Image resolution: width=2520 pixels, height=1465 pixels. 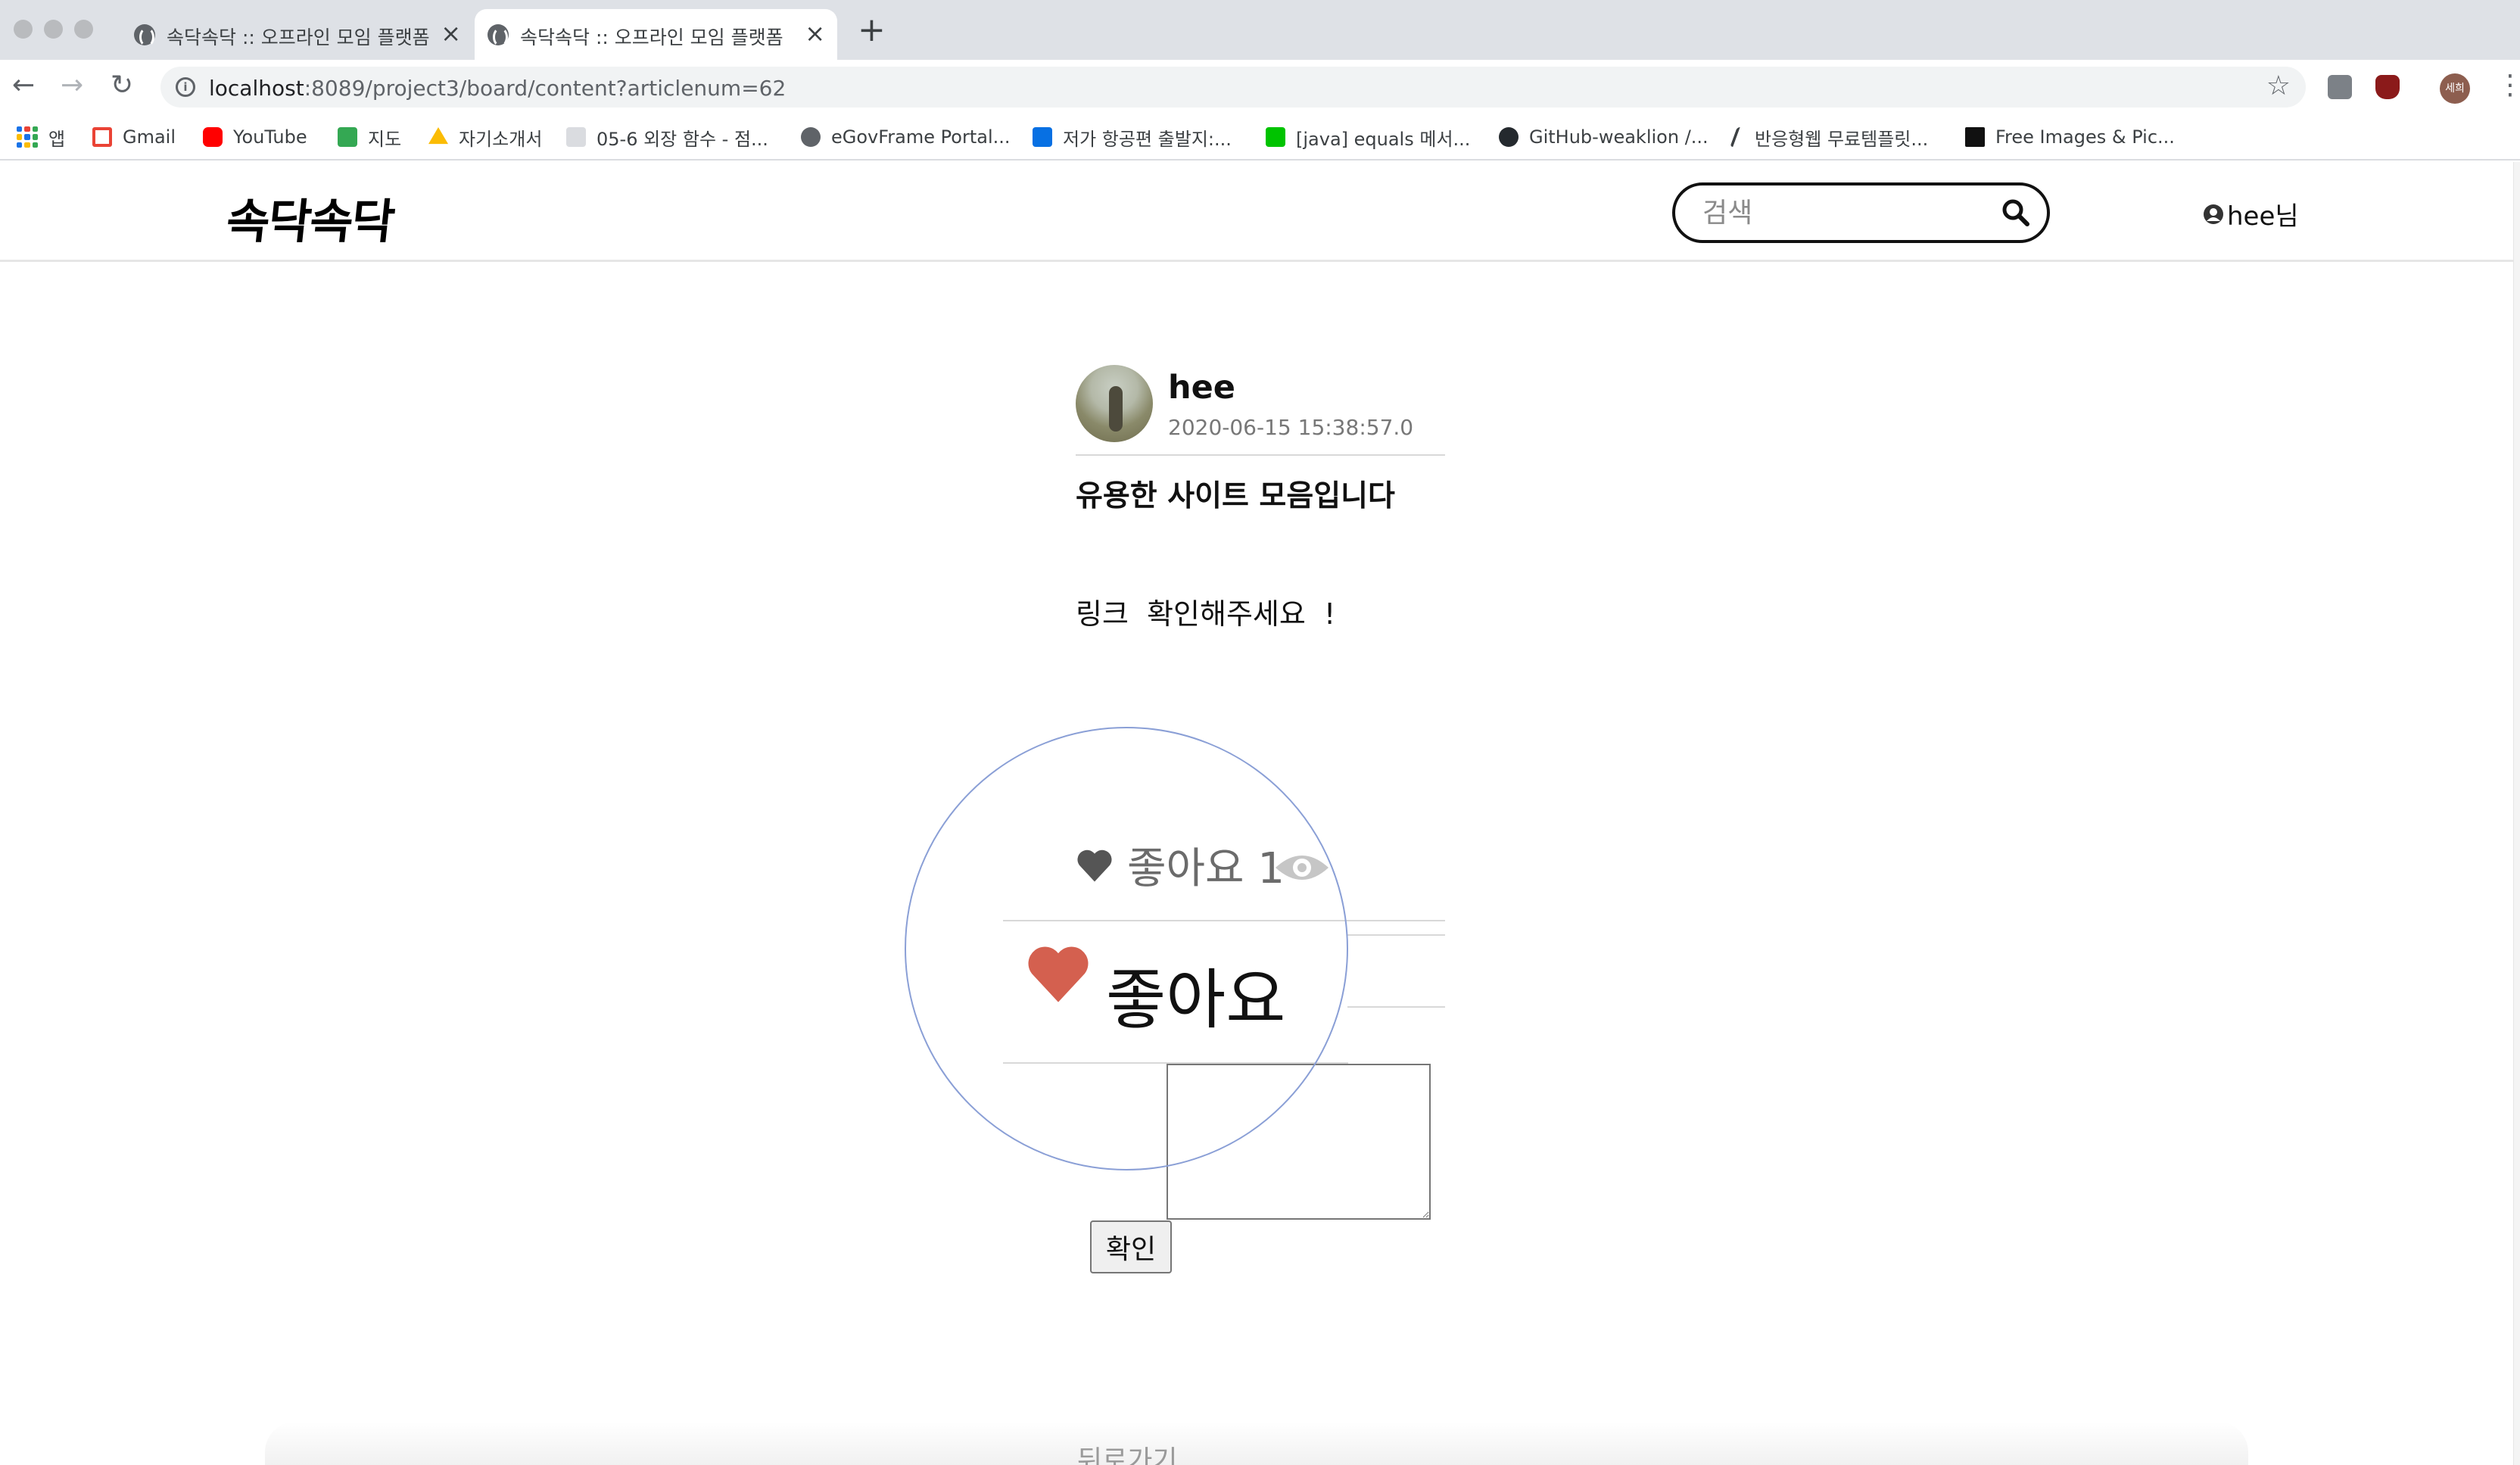 What do you see at coordinates (2340, 87) in the screenshot?
I see `cast-icon` at bounding box center [2340, 87].